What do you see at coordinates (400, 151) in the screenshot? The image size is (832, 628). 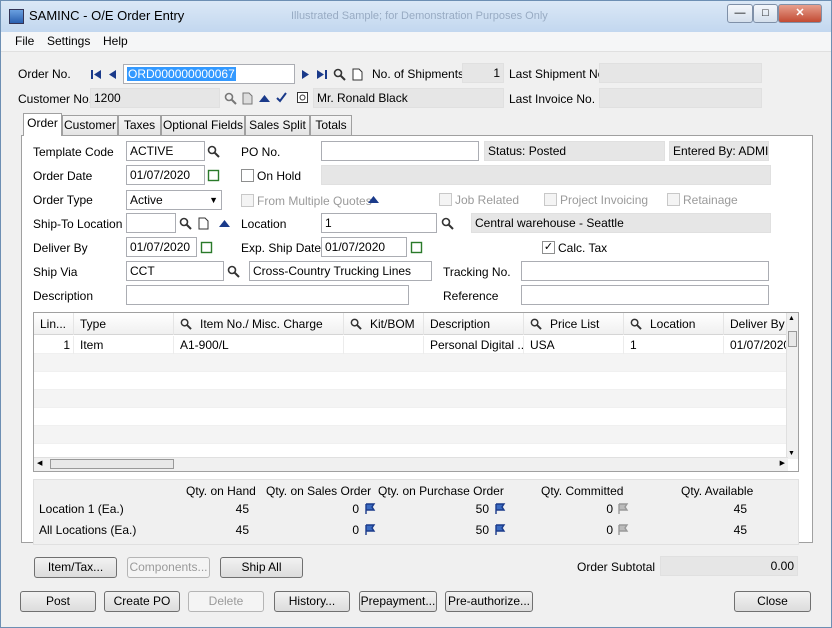 I see `po-no-input` at bounding box center [400, 151].